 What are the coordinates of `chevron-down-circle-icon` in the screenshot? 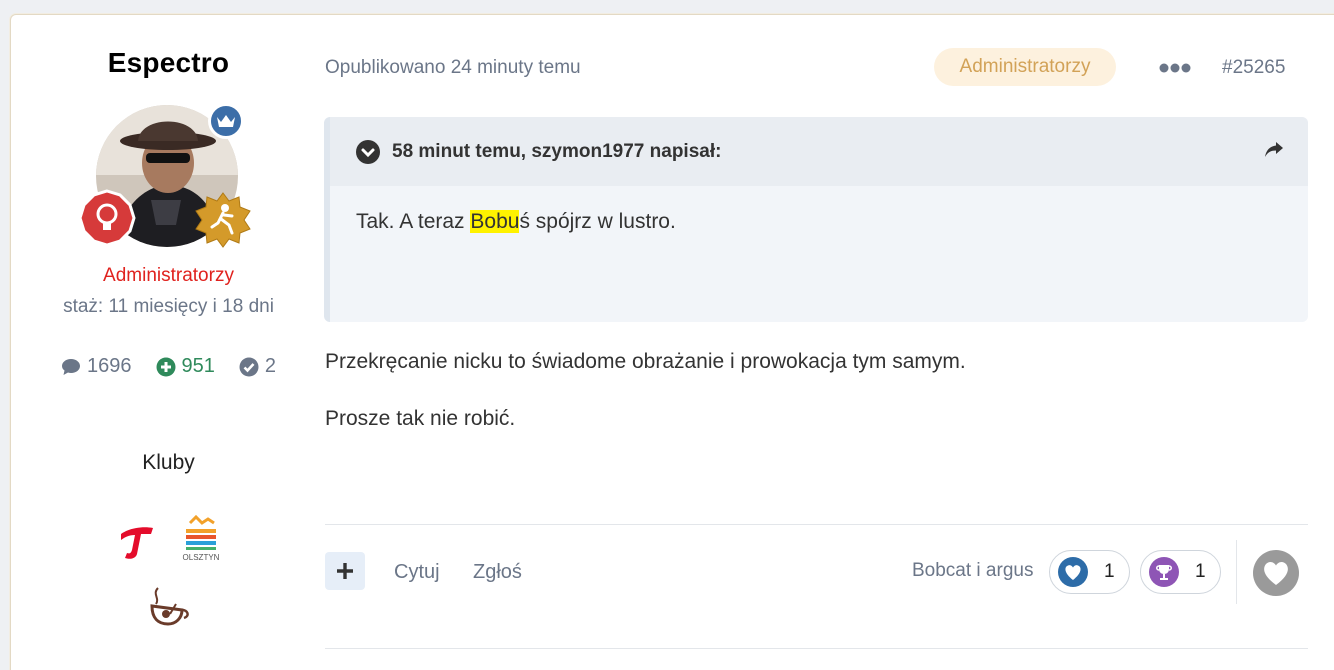 It's located at (368, 151).